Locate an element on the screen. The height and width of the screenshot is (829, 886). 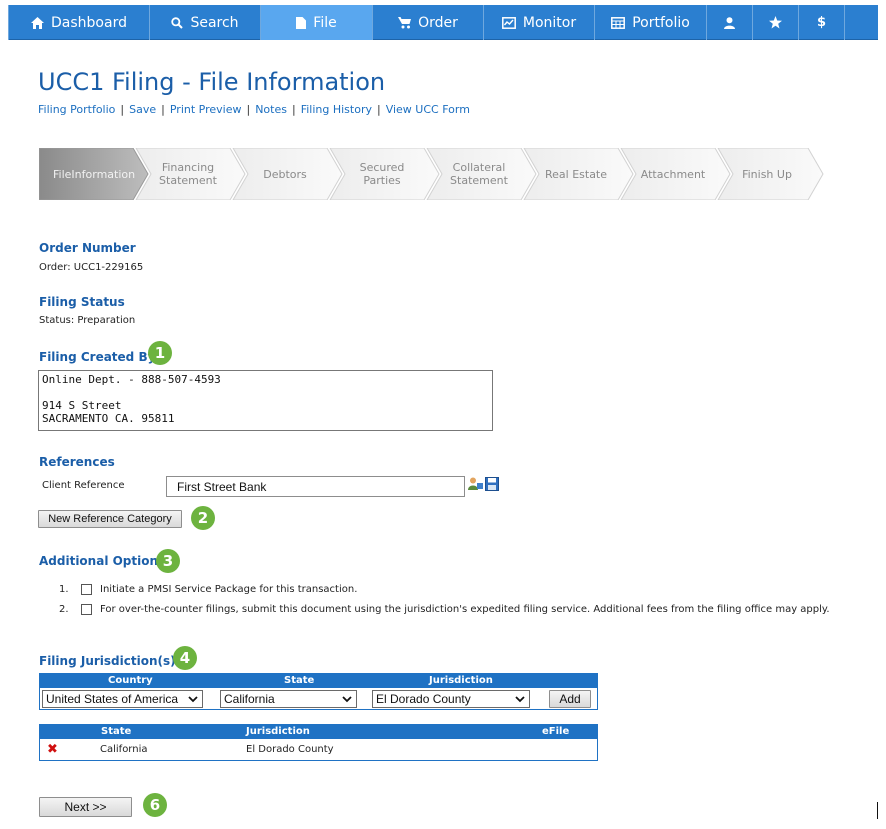
filing-jurisdictions-title: Filing Jurisdiction(s) is located at coordinates (107, 661).